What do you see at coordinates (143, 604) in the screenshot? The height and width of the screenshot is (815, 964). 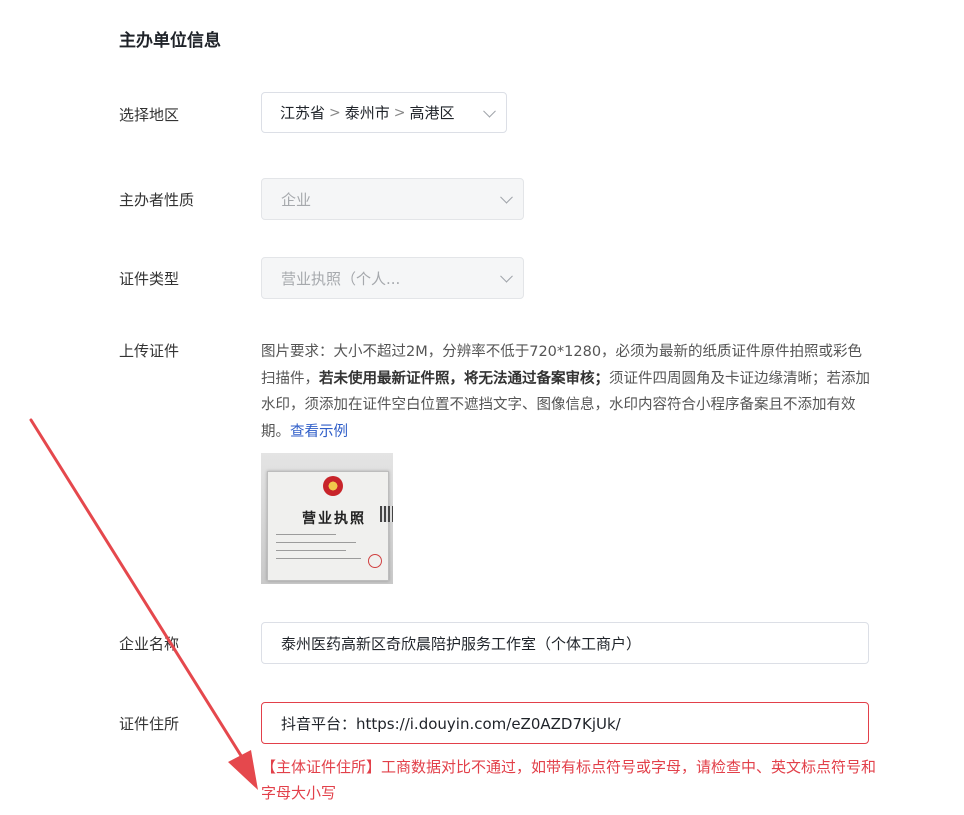 I see `annotation-arrow-icon` at bounding box center [143, 604].